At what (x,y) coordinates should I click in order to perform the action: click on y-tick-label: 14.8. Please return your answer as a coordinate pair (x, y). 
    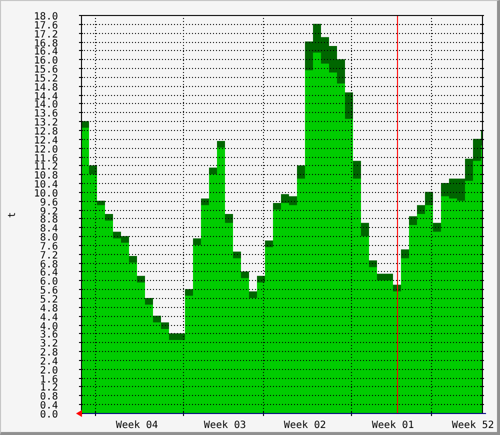
    Looking at the image, I should click on (46, 88).